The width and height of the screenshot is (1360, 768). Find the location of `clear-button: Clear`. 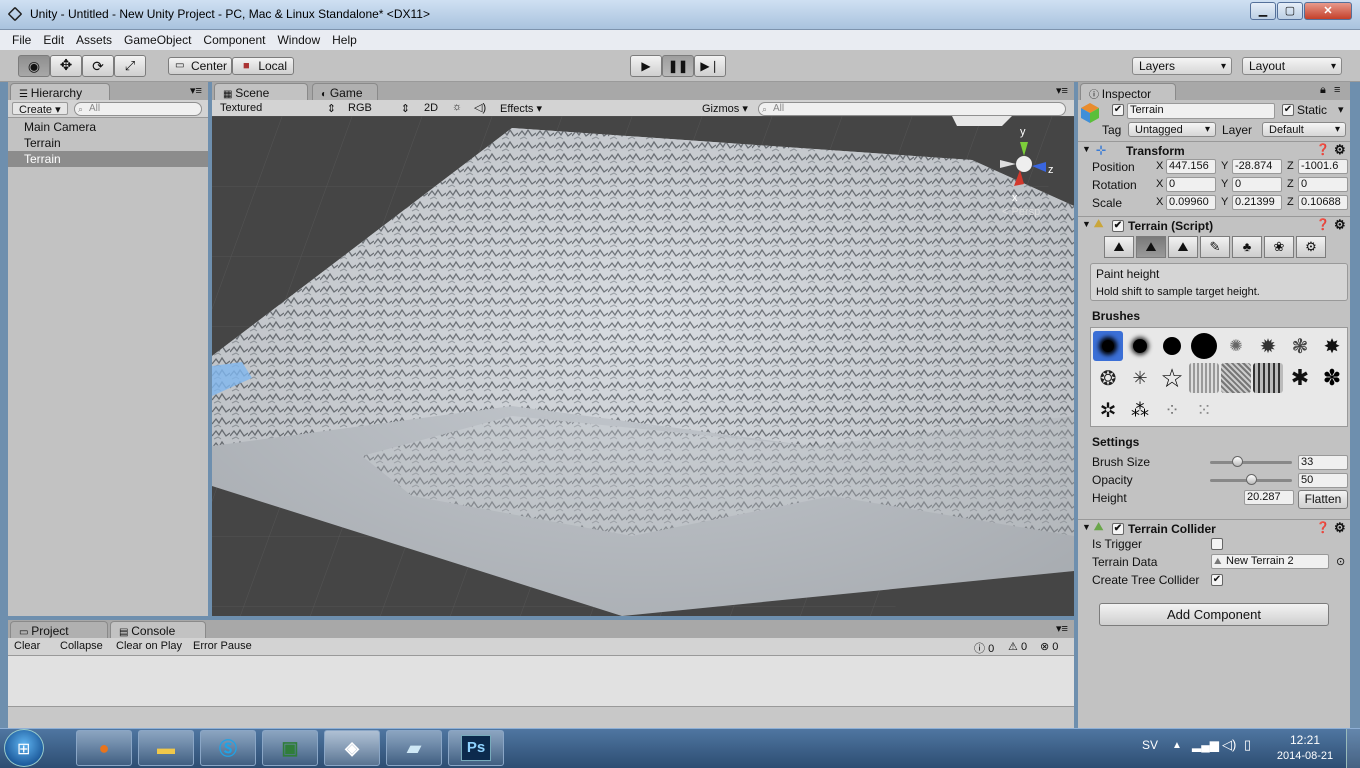

clear-button: Clear is located at coordinates (27, 646).